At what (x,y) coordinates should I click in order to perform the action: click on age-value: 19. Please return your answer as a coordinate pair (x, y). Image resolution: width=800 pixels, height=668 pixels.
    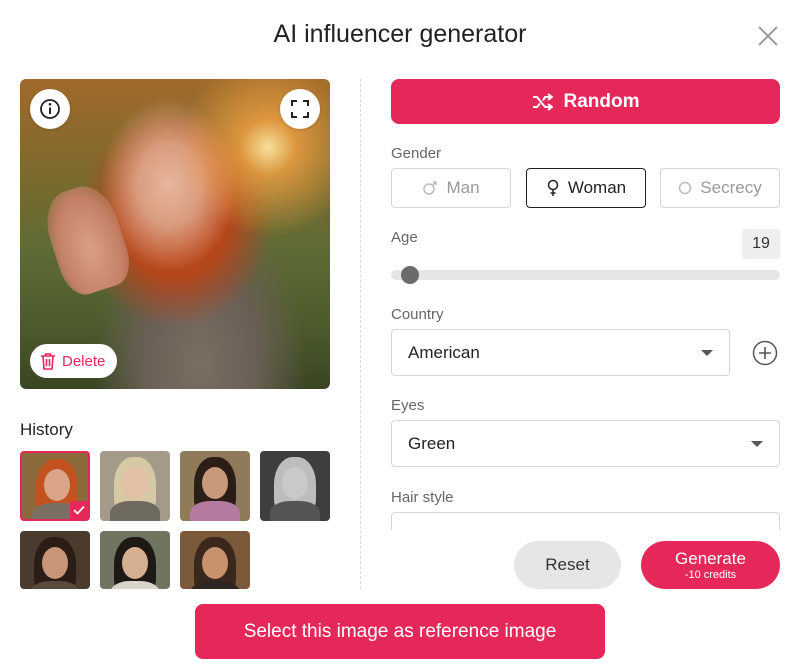
    Looking at the image, I should click on (761, 244).